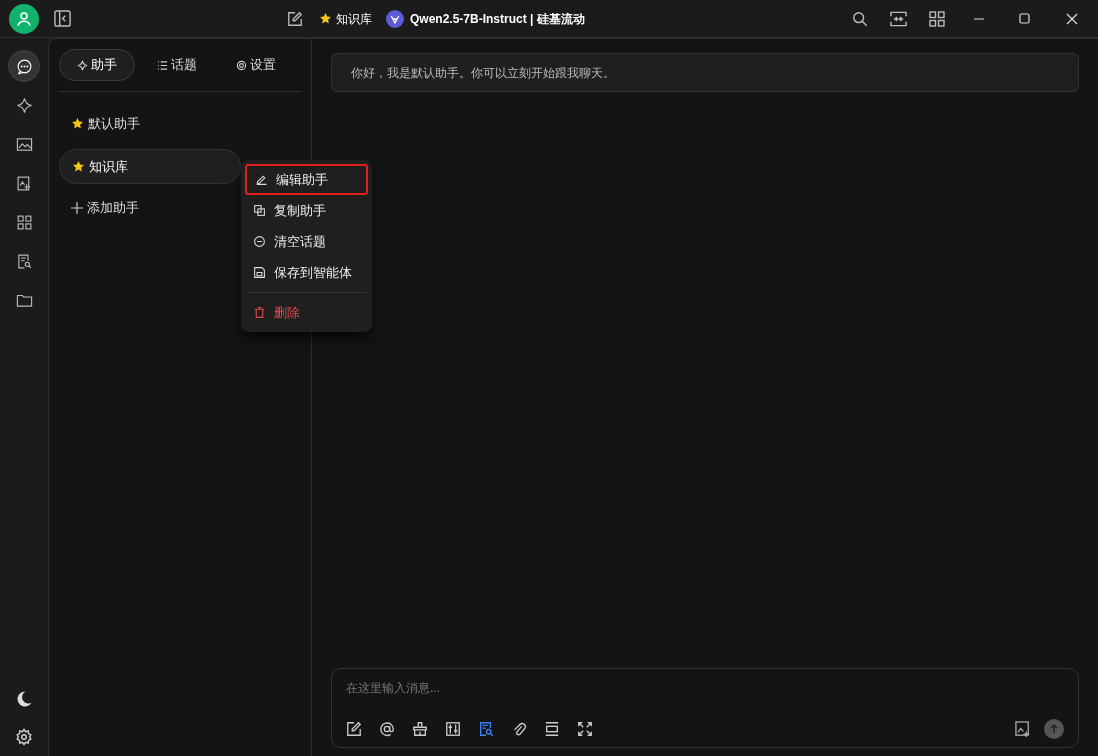  Describe the element at coordinates (177, 65) in the screenshot. I see `tab: 话题` at that location.